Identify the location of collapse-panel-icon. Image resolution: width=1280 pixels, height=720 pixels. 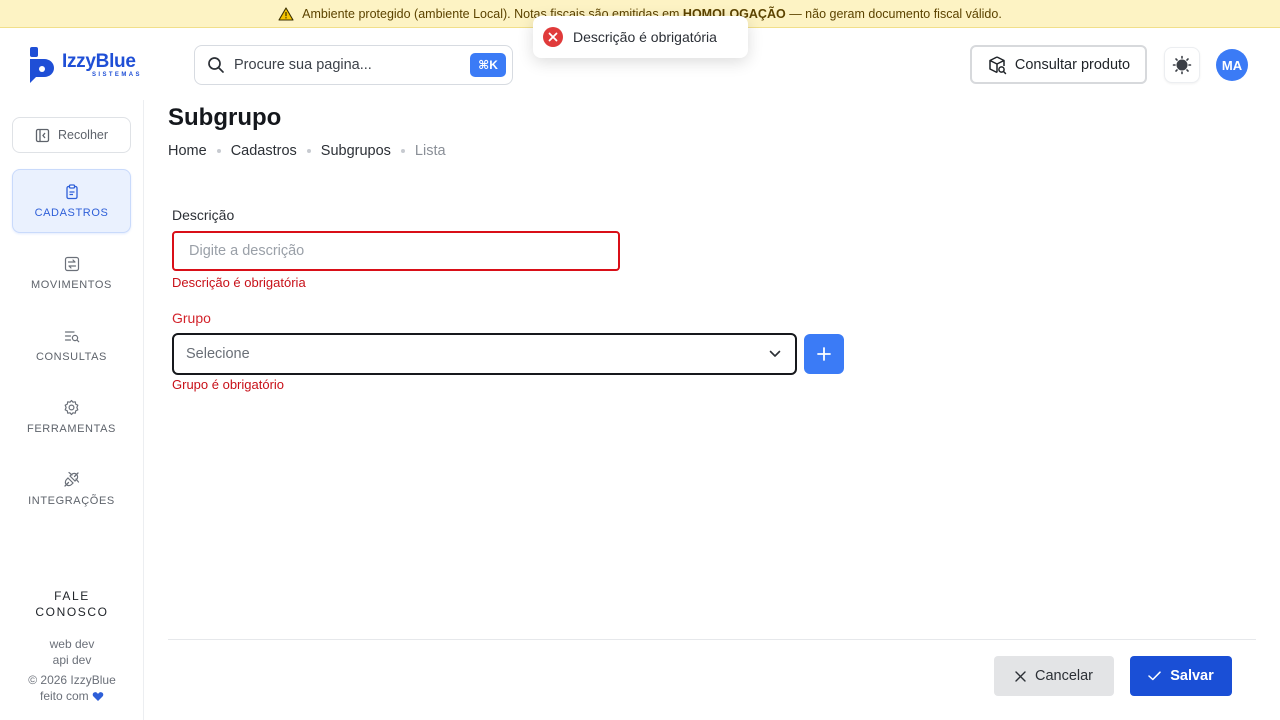
(42, 135).